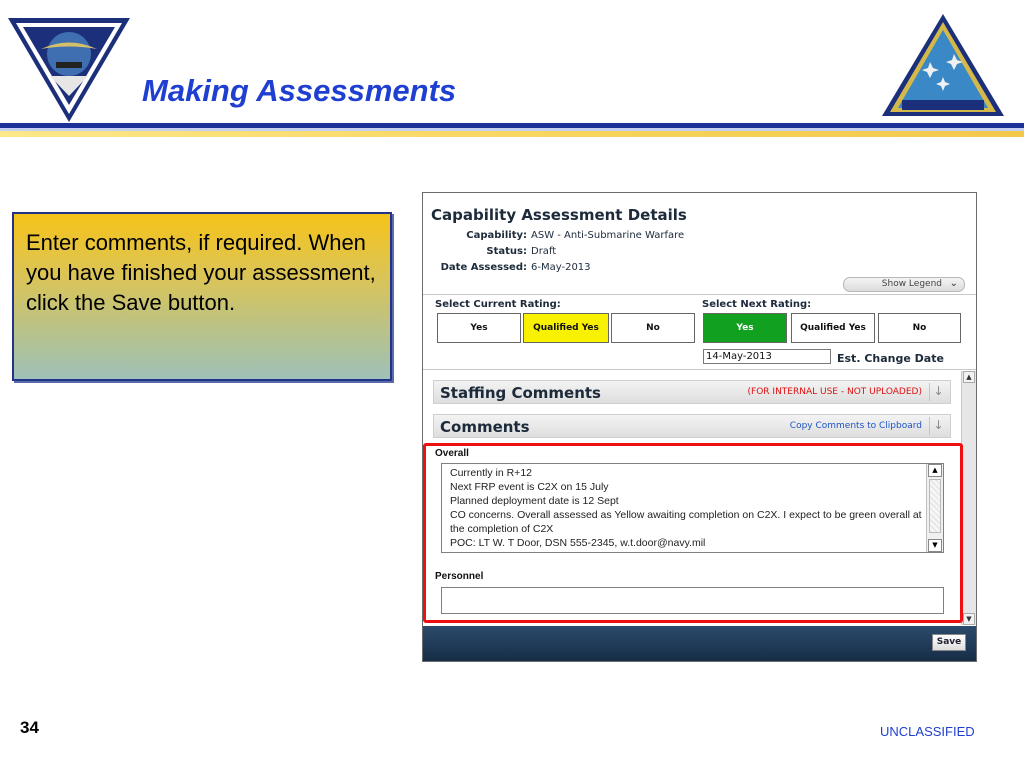 The height and width of the screenshot is (768, 1024). Describe the element at coordinates (69, 70) in the screenshot. I see `naval-air-force-atlantic-logo` at that location.